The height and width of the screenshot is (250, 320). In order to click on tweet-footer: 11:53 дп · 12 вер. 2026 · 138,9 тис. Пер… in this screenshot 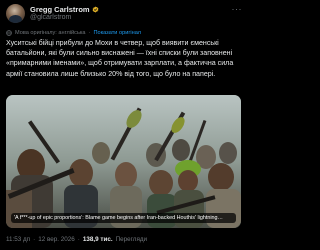, I will do `click(76, 239)`.